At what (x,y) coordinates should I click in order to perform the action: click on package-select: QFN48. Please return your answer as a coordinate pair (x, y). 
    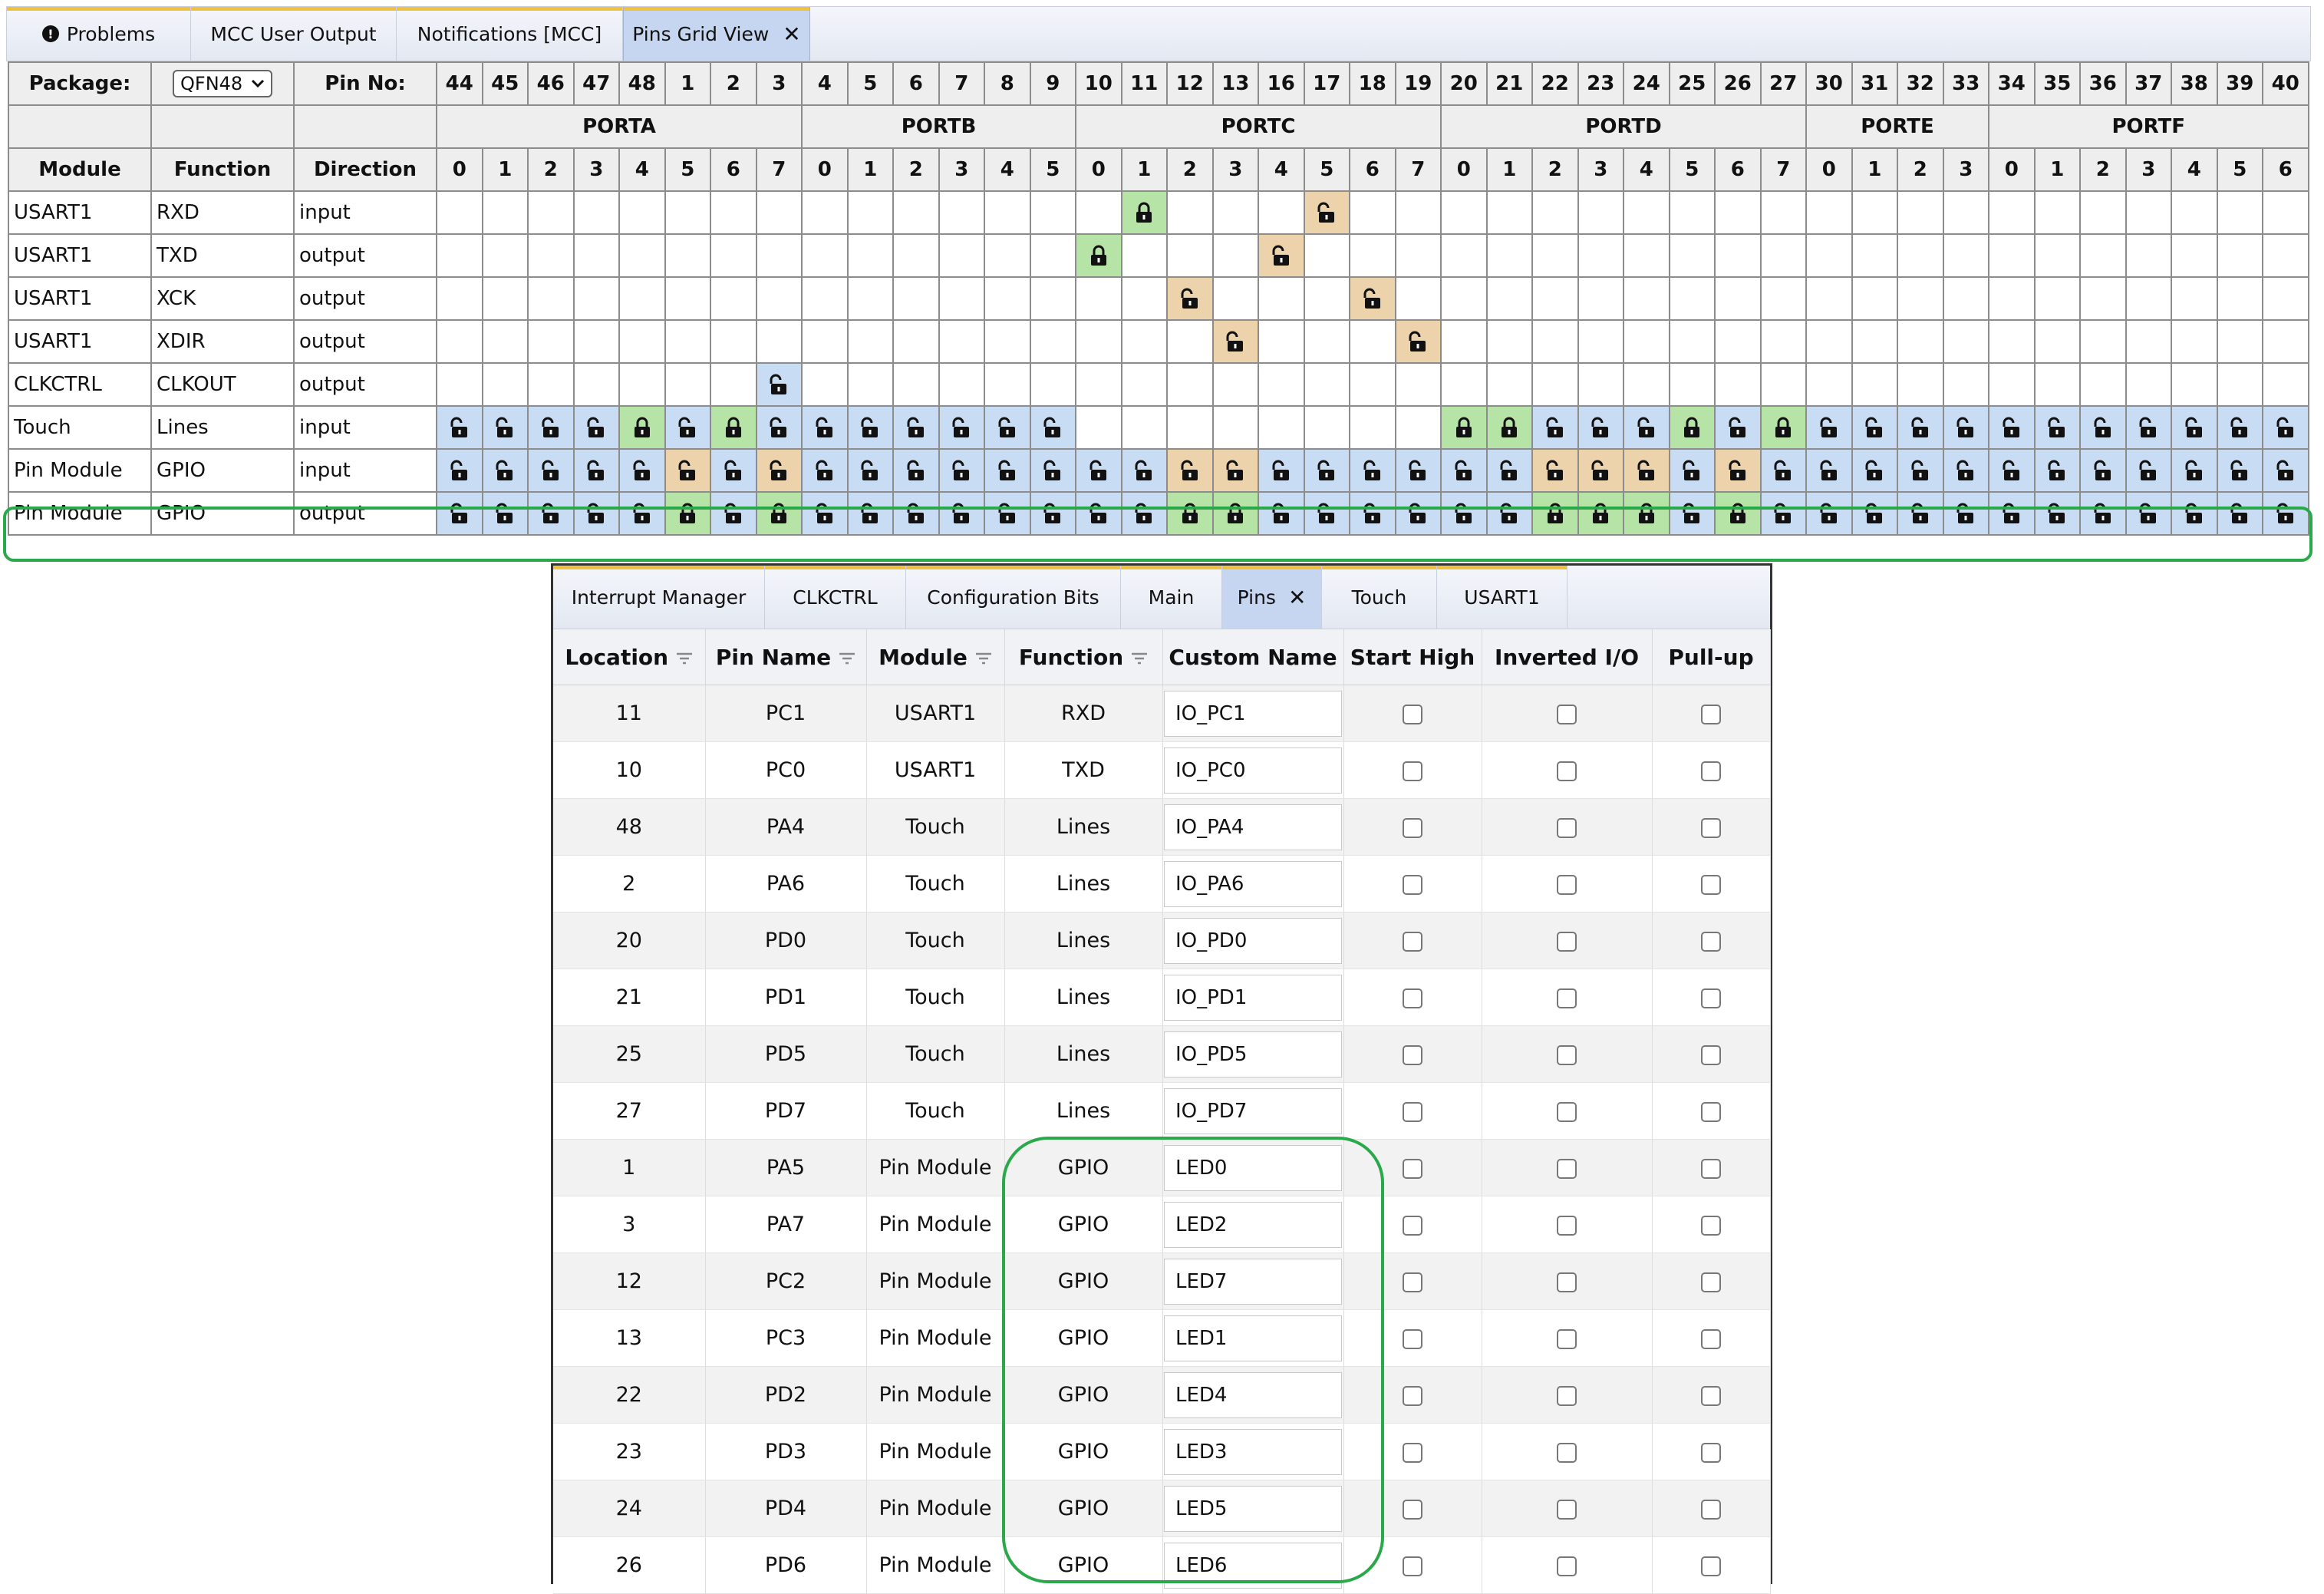
    Looking at the image, I should click on (223, 83).